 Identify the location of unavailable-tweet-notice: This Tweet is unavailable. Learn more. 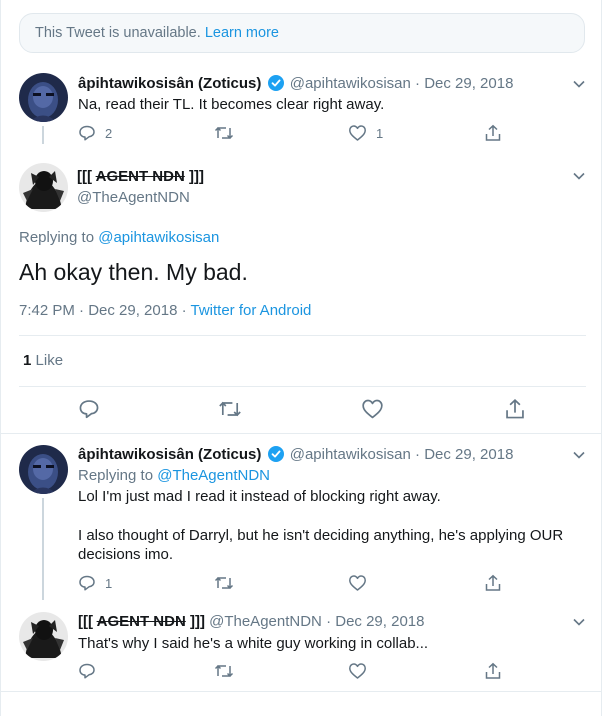
(302, 33).